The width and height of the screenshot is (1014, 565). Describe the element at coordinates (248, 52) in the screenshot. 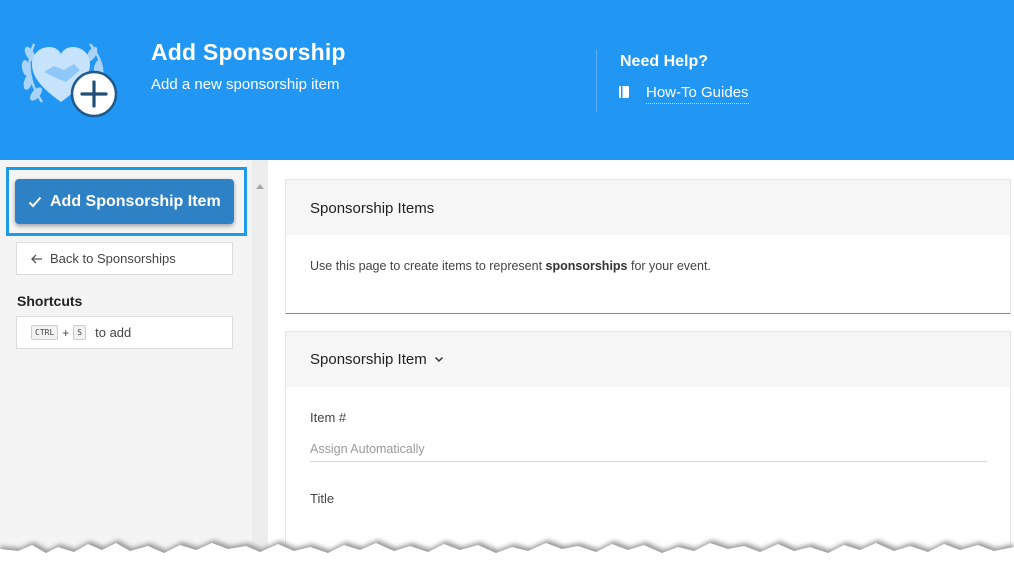

I see `page-title: Add Sponsorship` at that location.